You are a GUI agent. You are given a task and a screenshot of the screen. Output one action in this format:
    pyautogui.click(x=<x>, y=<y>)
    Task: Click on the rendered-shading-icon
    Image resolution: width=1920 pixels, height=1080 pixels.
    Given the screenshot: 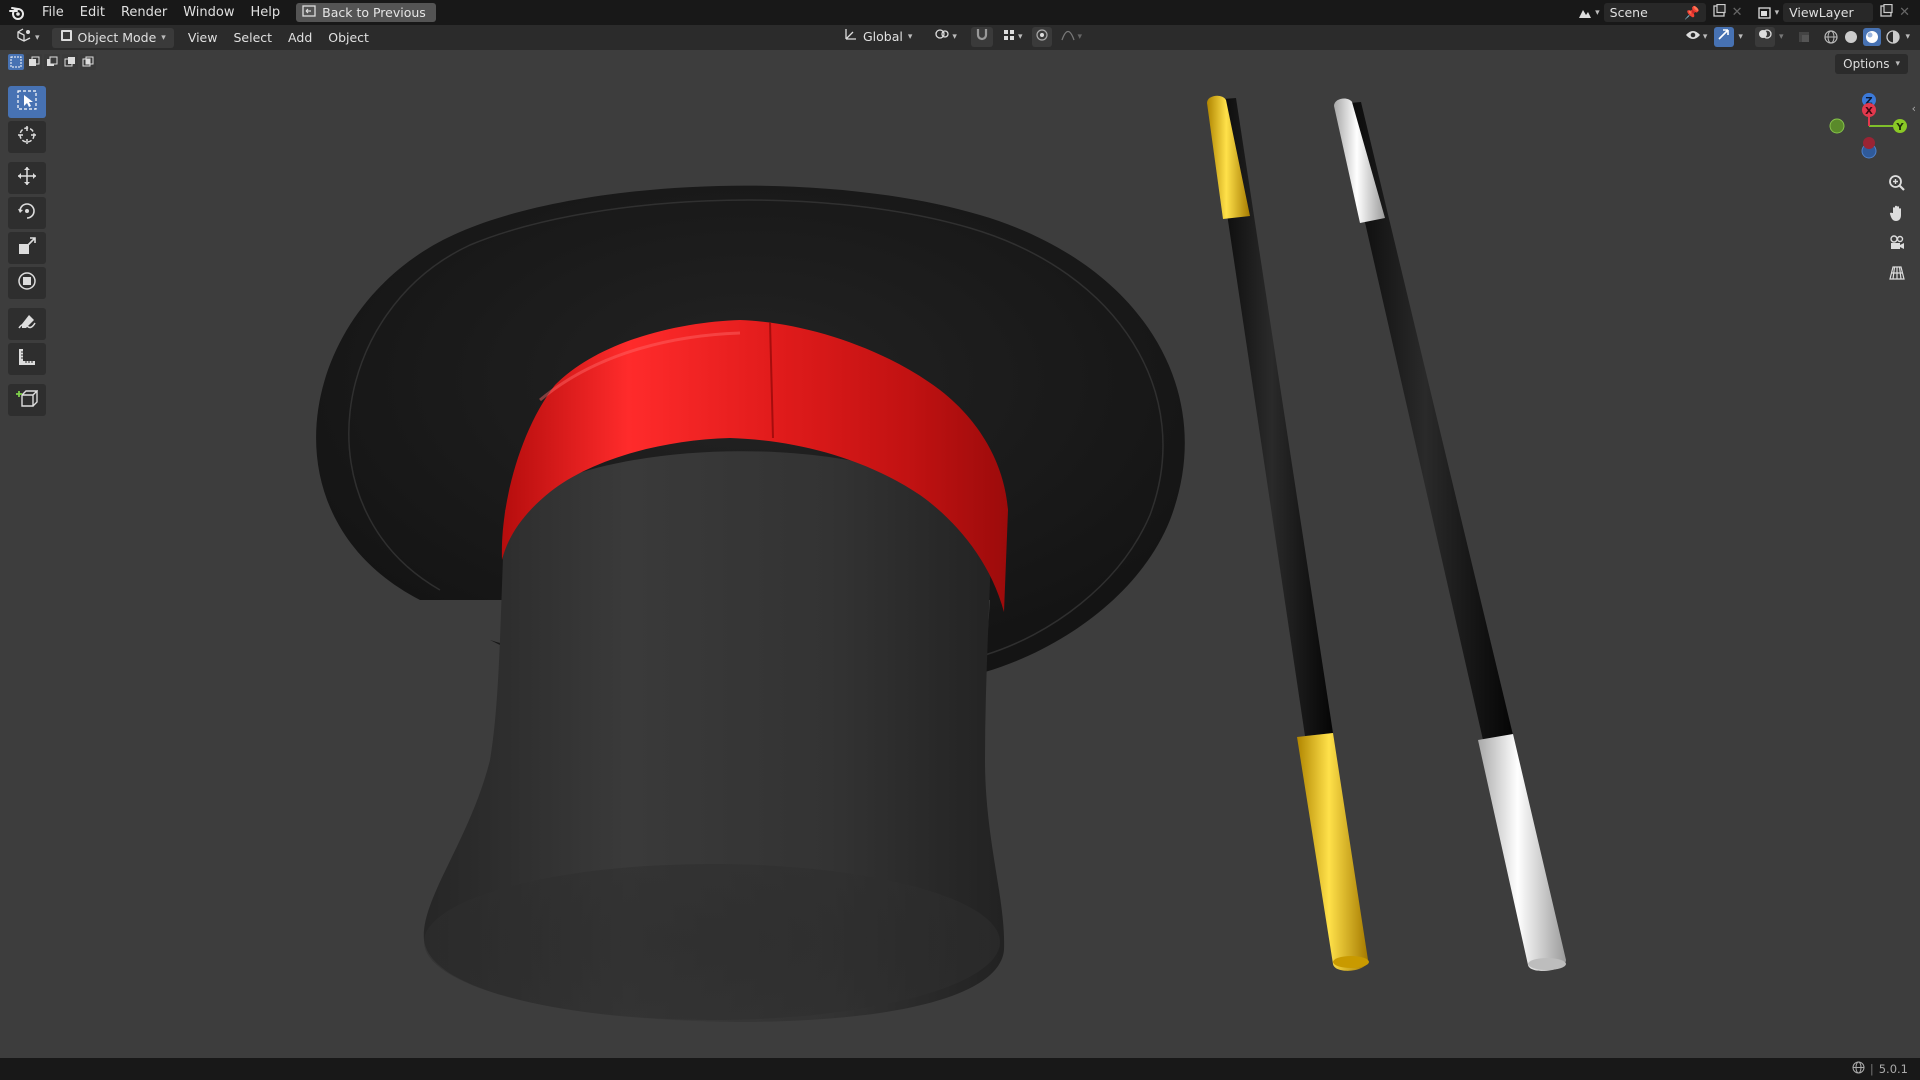 What is the action you would take?
    pyautogui.click(x=1893, y=37)
    